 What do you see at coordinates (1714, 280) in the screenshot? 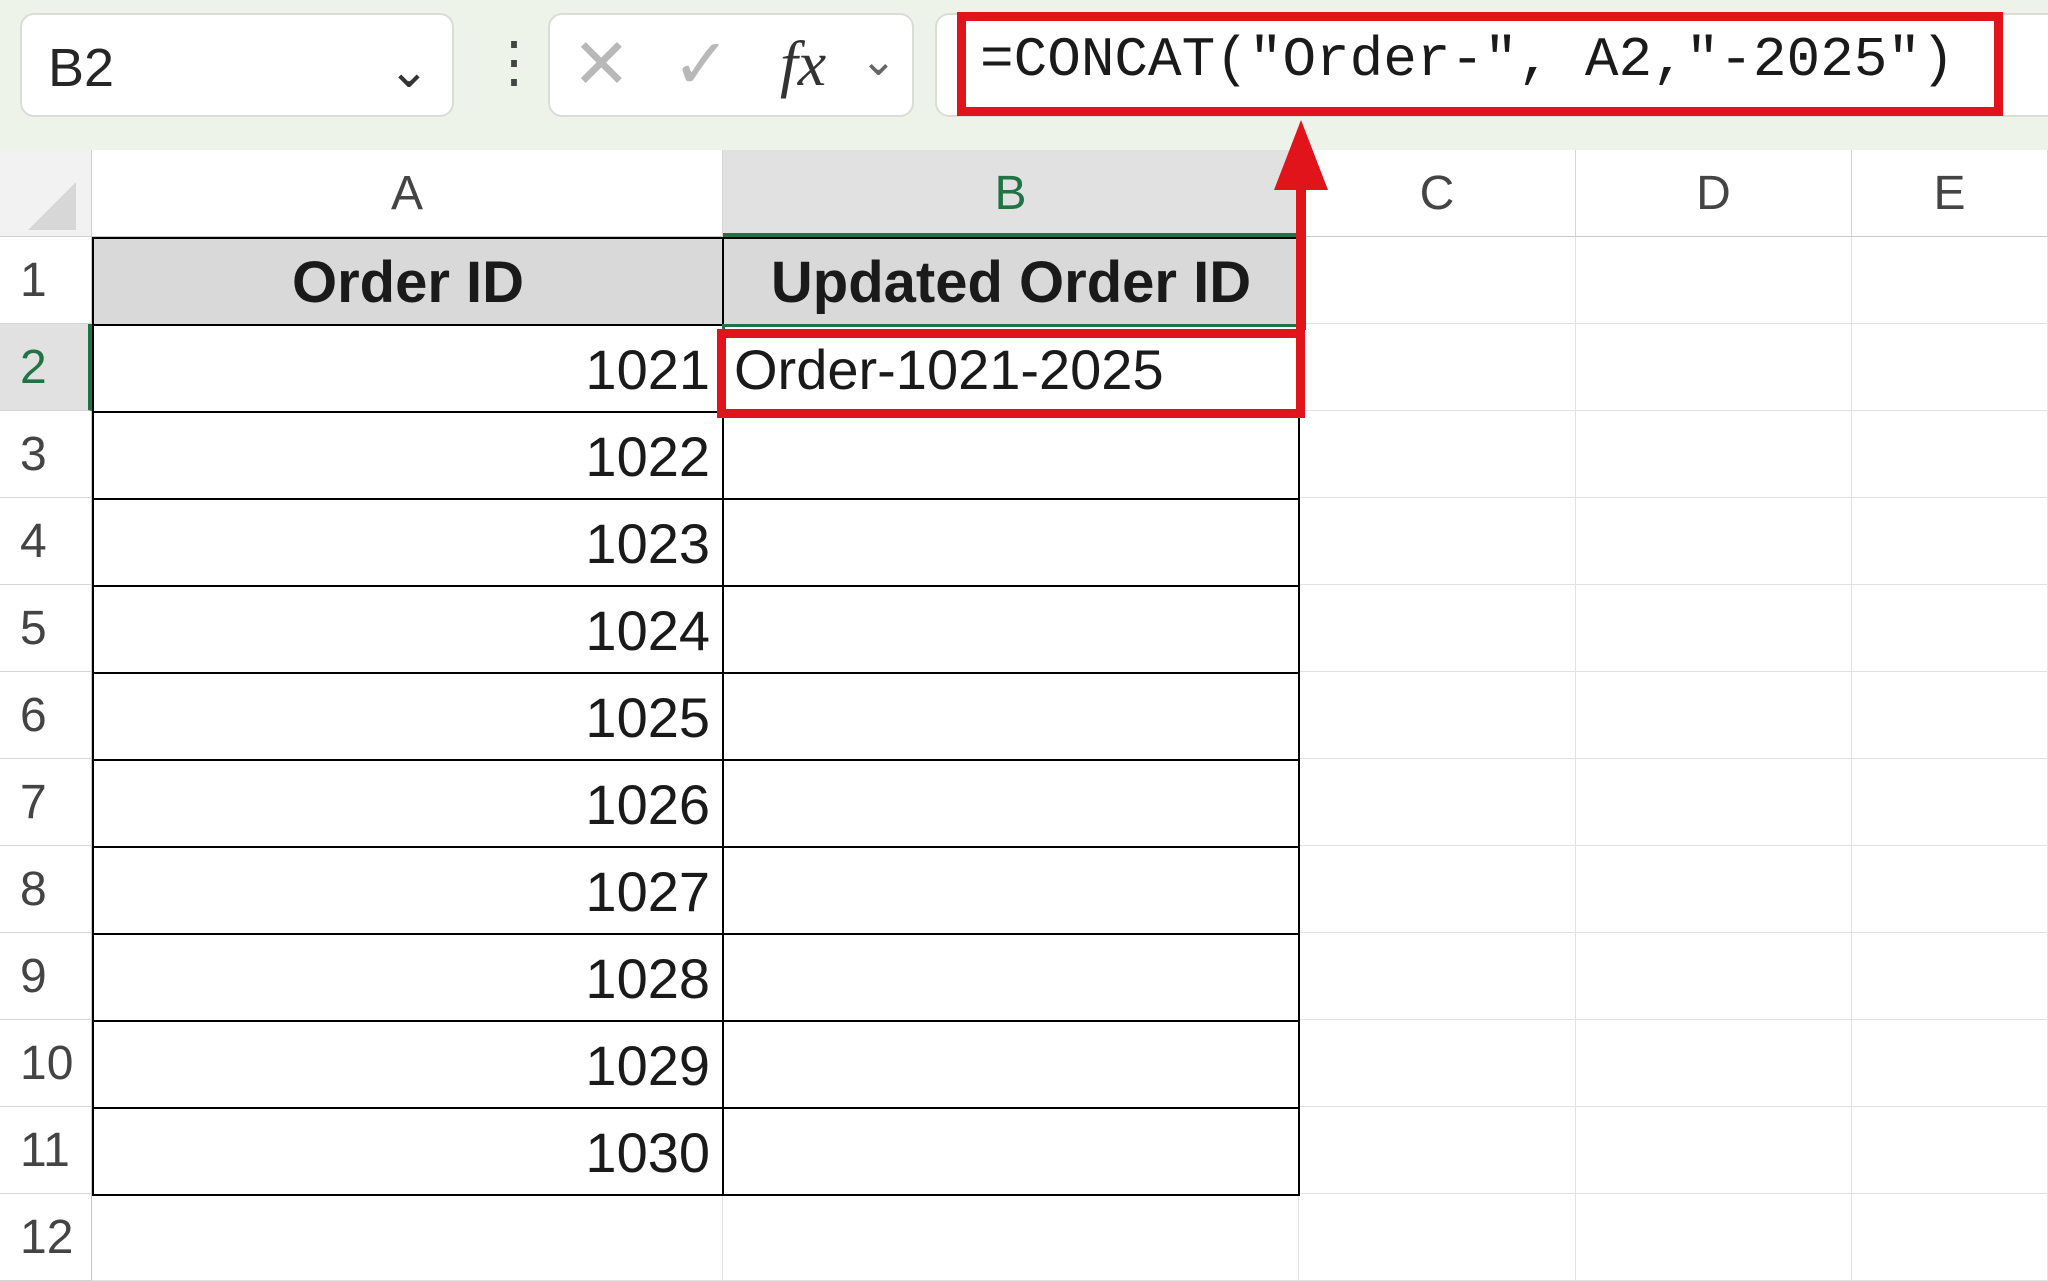
I see `cell-d1` at bounding box center [1714, 280].